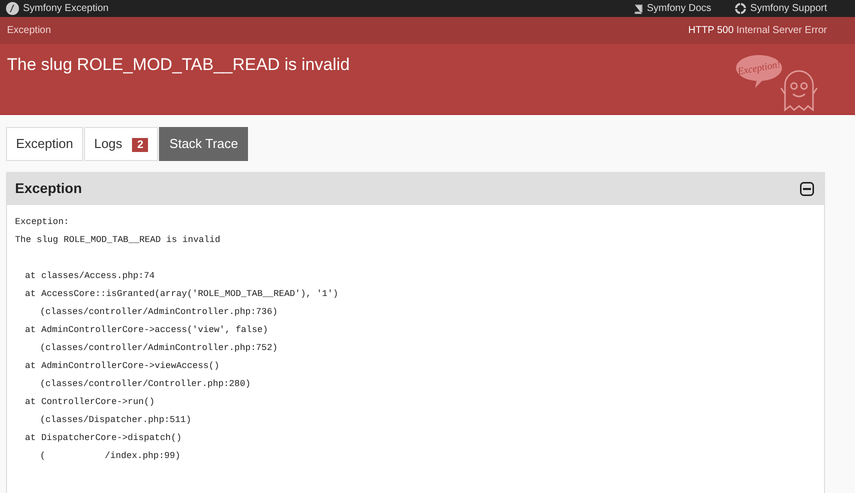 The height and width of the screenshot is (493, 855). Describe the element at coordinates (807, 189) in the screenshot. I see `collapse-toggle-icon` at that location.